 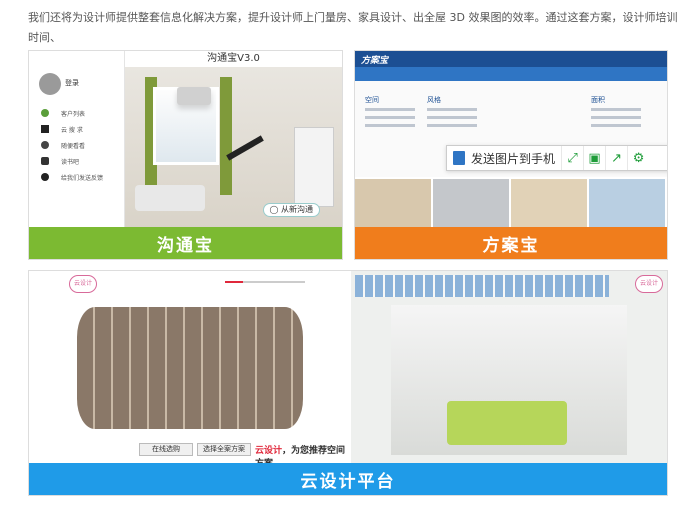 I want to click on shelf, so click(x=314, y=167).